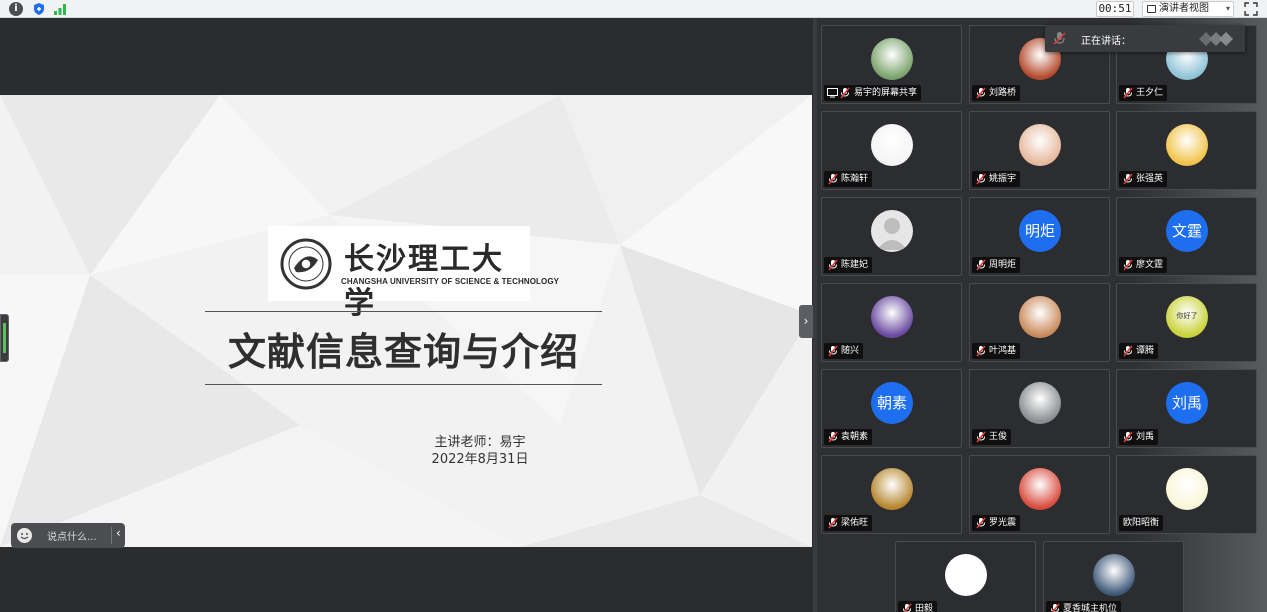 Image resolution: width=1267 pixels, height=612 pixels. Describe the element at coordinates (891, 64) in the screenshot. I see `participant-tile: 易宇的屏幕共享` at that location.